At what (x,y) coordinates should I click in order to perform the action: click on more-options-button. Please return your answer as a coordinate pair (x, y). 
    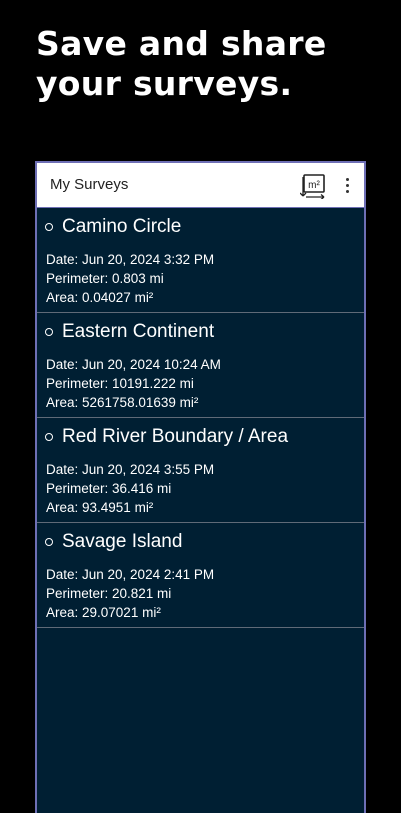
    Looking at the image, I should click on (347, 185).